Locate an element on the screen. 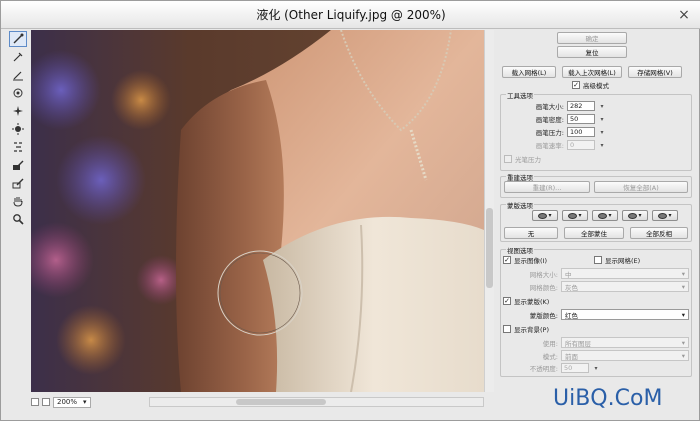 The image size is (700, 421). freeze-mask-icon is located at coordinates (18, 165).